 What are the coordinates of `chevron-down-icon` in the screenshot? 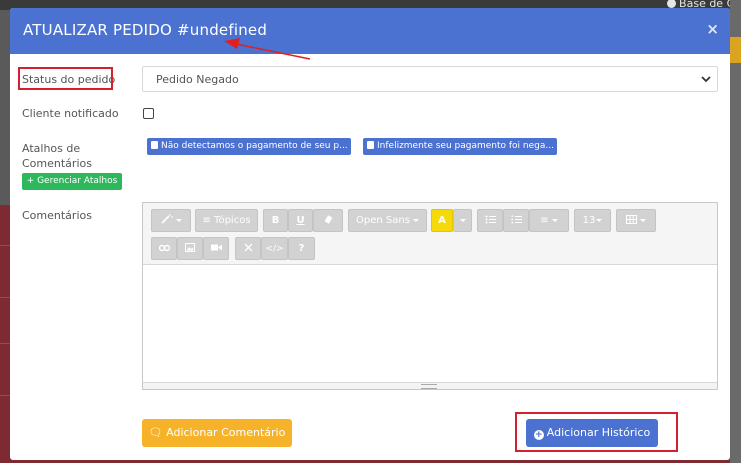 It's located at (706, 79).